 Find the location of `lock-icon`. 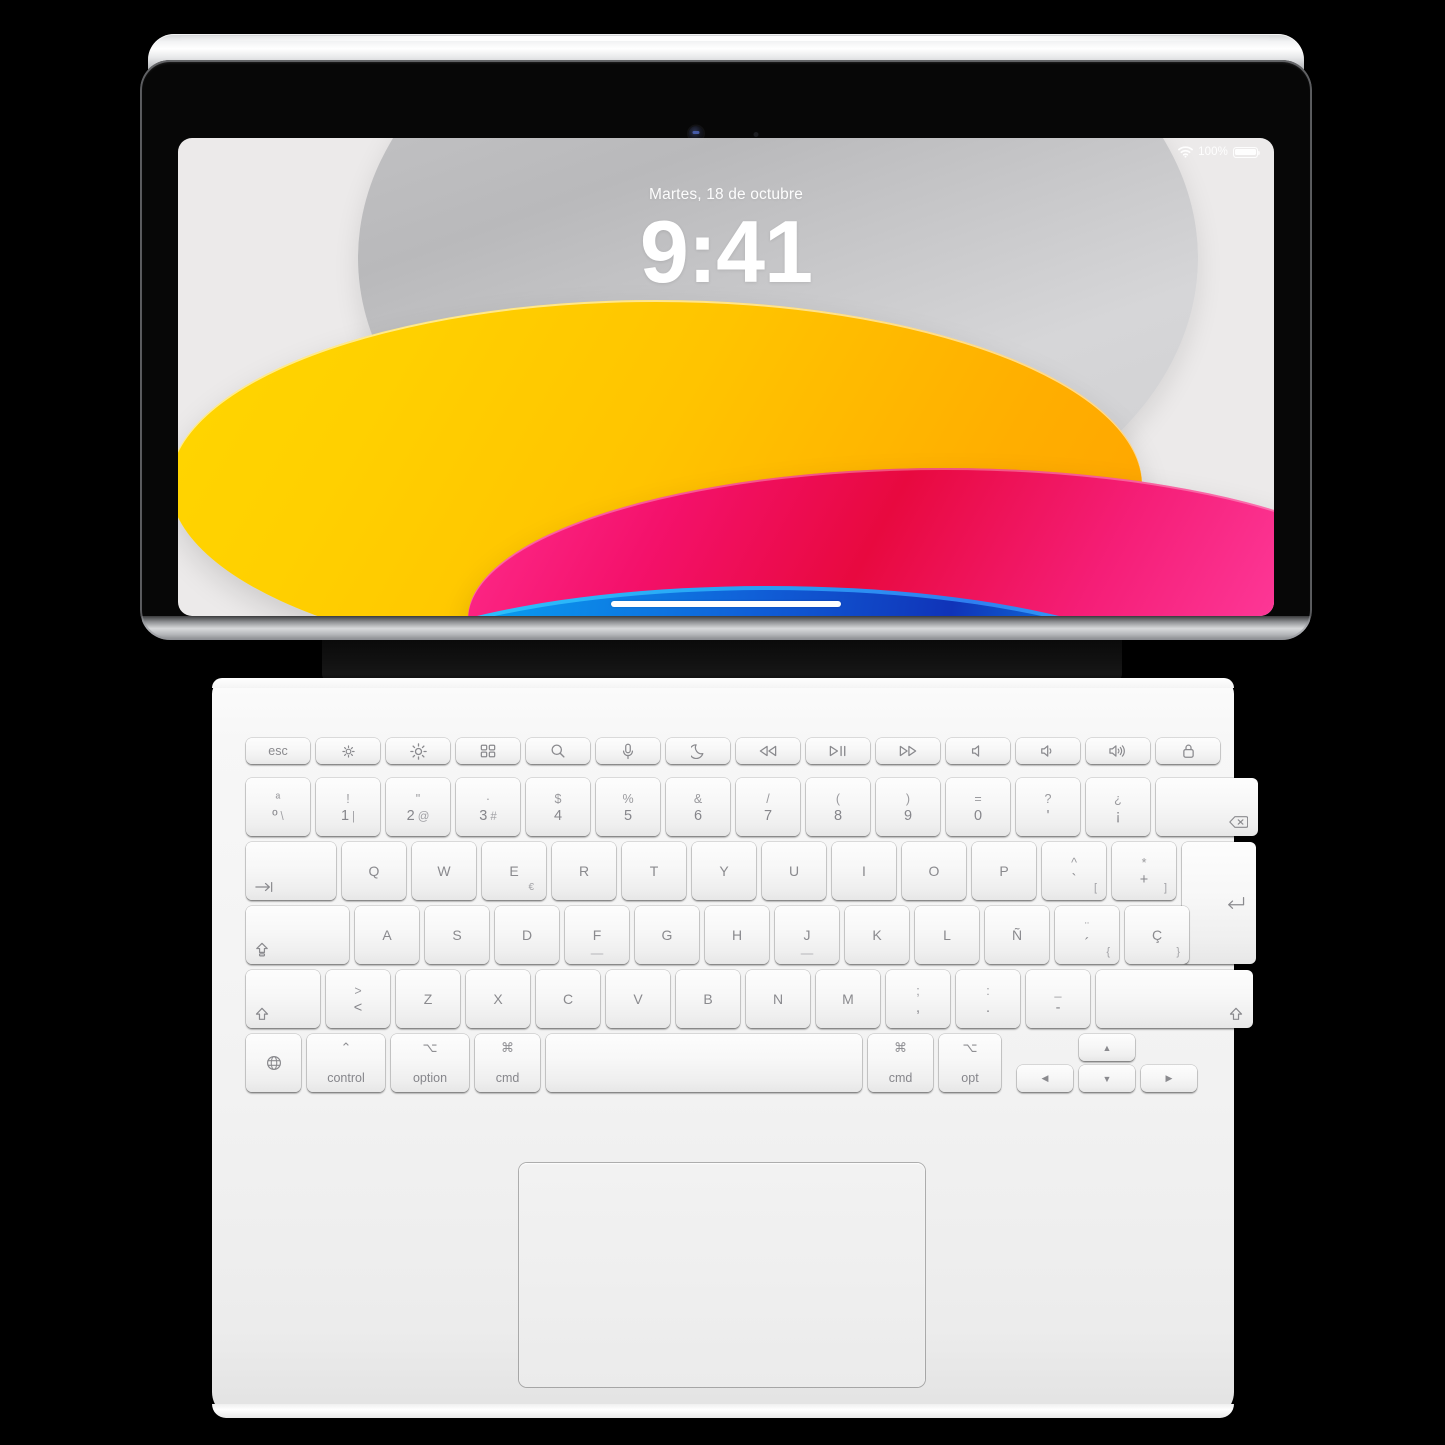

lock-icon is located at coordinates (1188, 751).